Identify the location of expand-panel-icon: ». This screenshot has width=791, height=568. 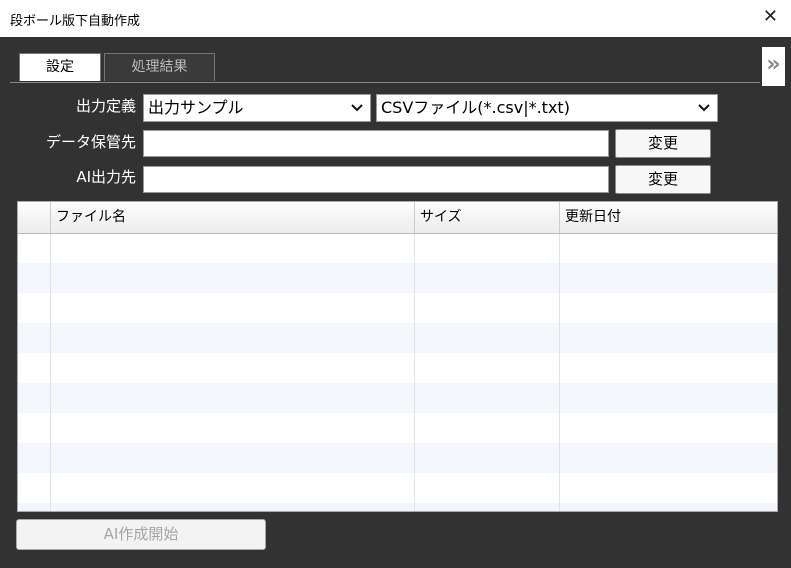
(773, 66).